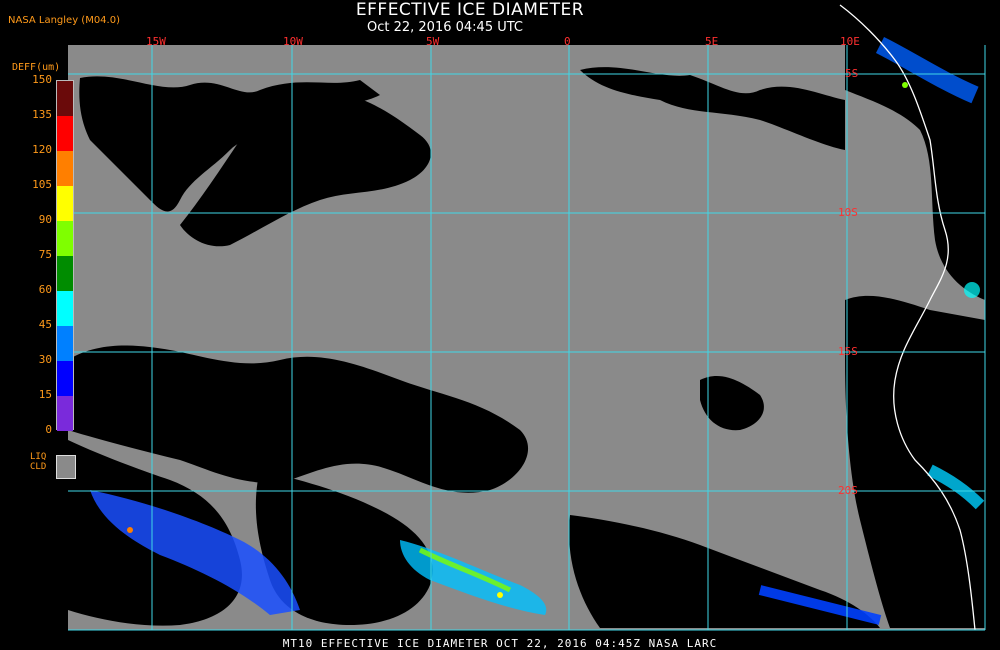 The width and height of the screenshot is (1000, 650). What do you see at coordinates (42, 114) in the screenshot?
I see `scale-tick-label: 135` at bounding box center [42, 114].